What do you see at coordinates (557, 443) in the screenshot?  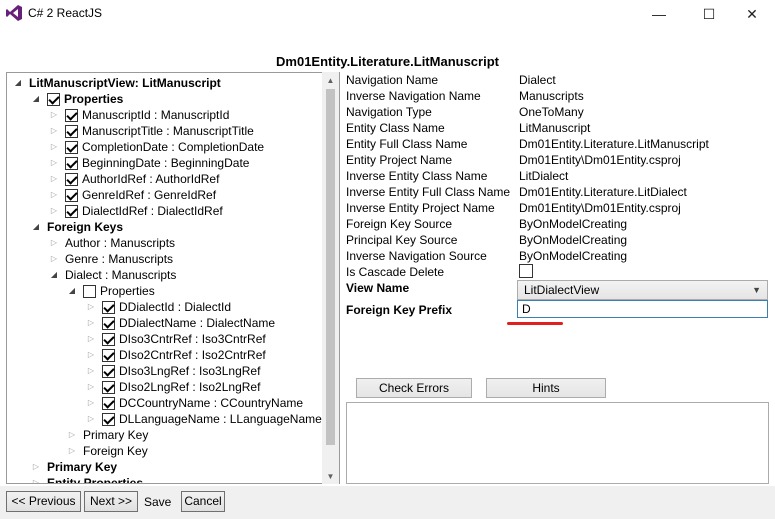 I see `output-textbox` at bounding box center [557, 443].